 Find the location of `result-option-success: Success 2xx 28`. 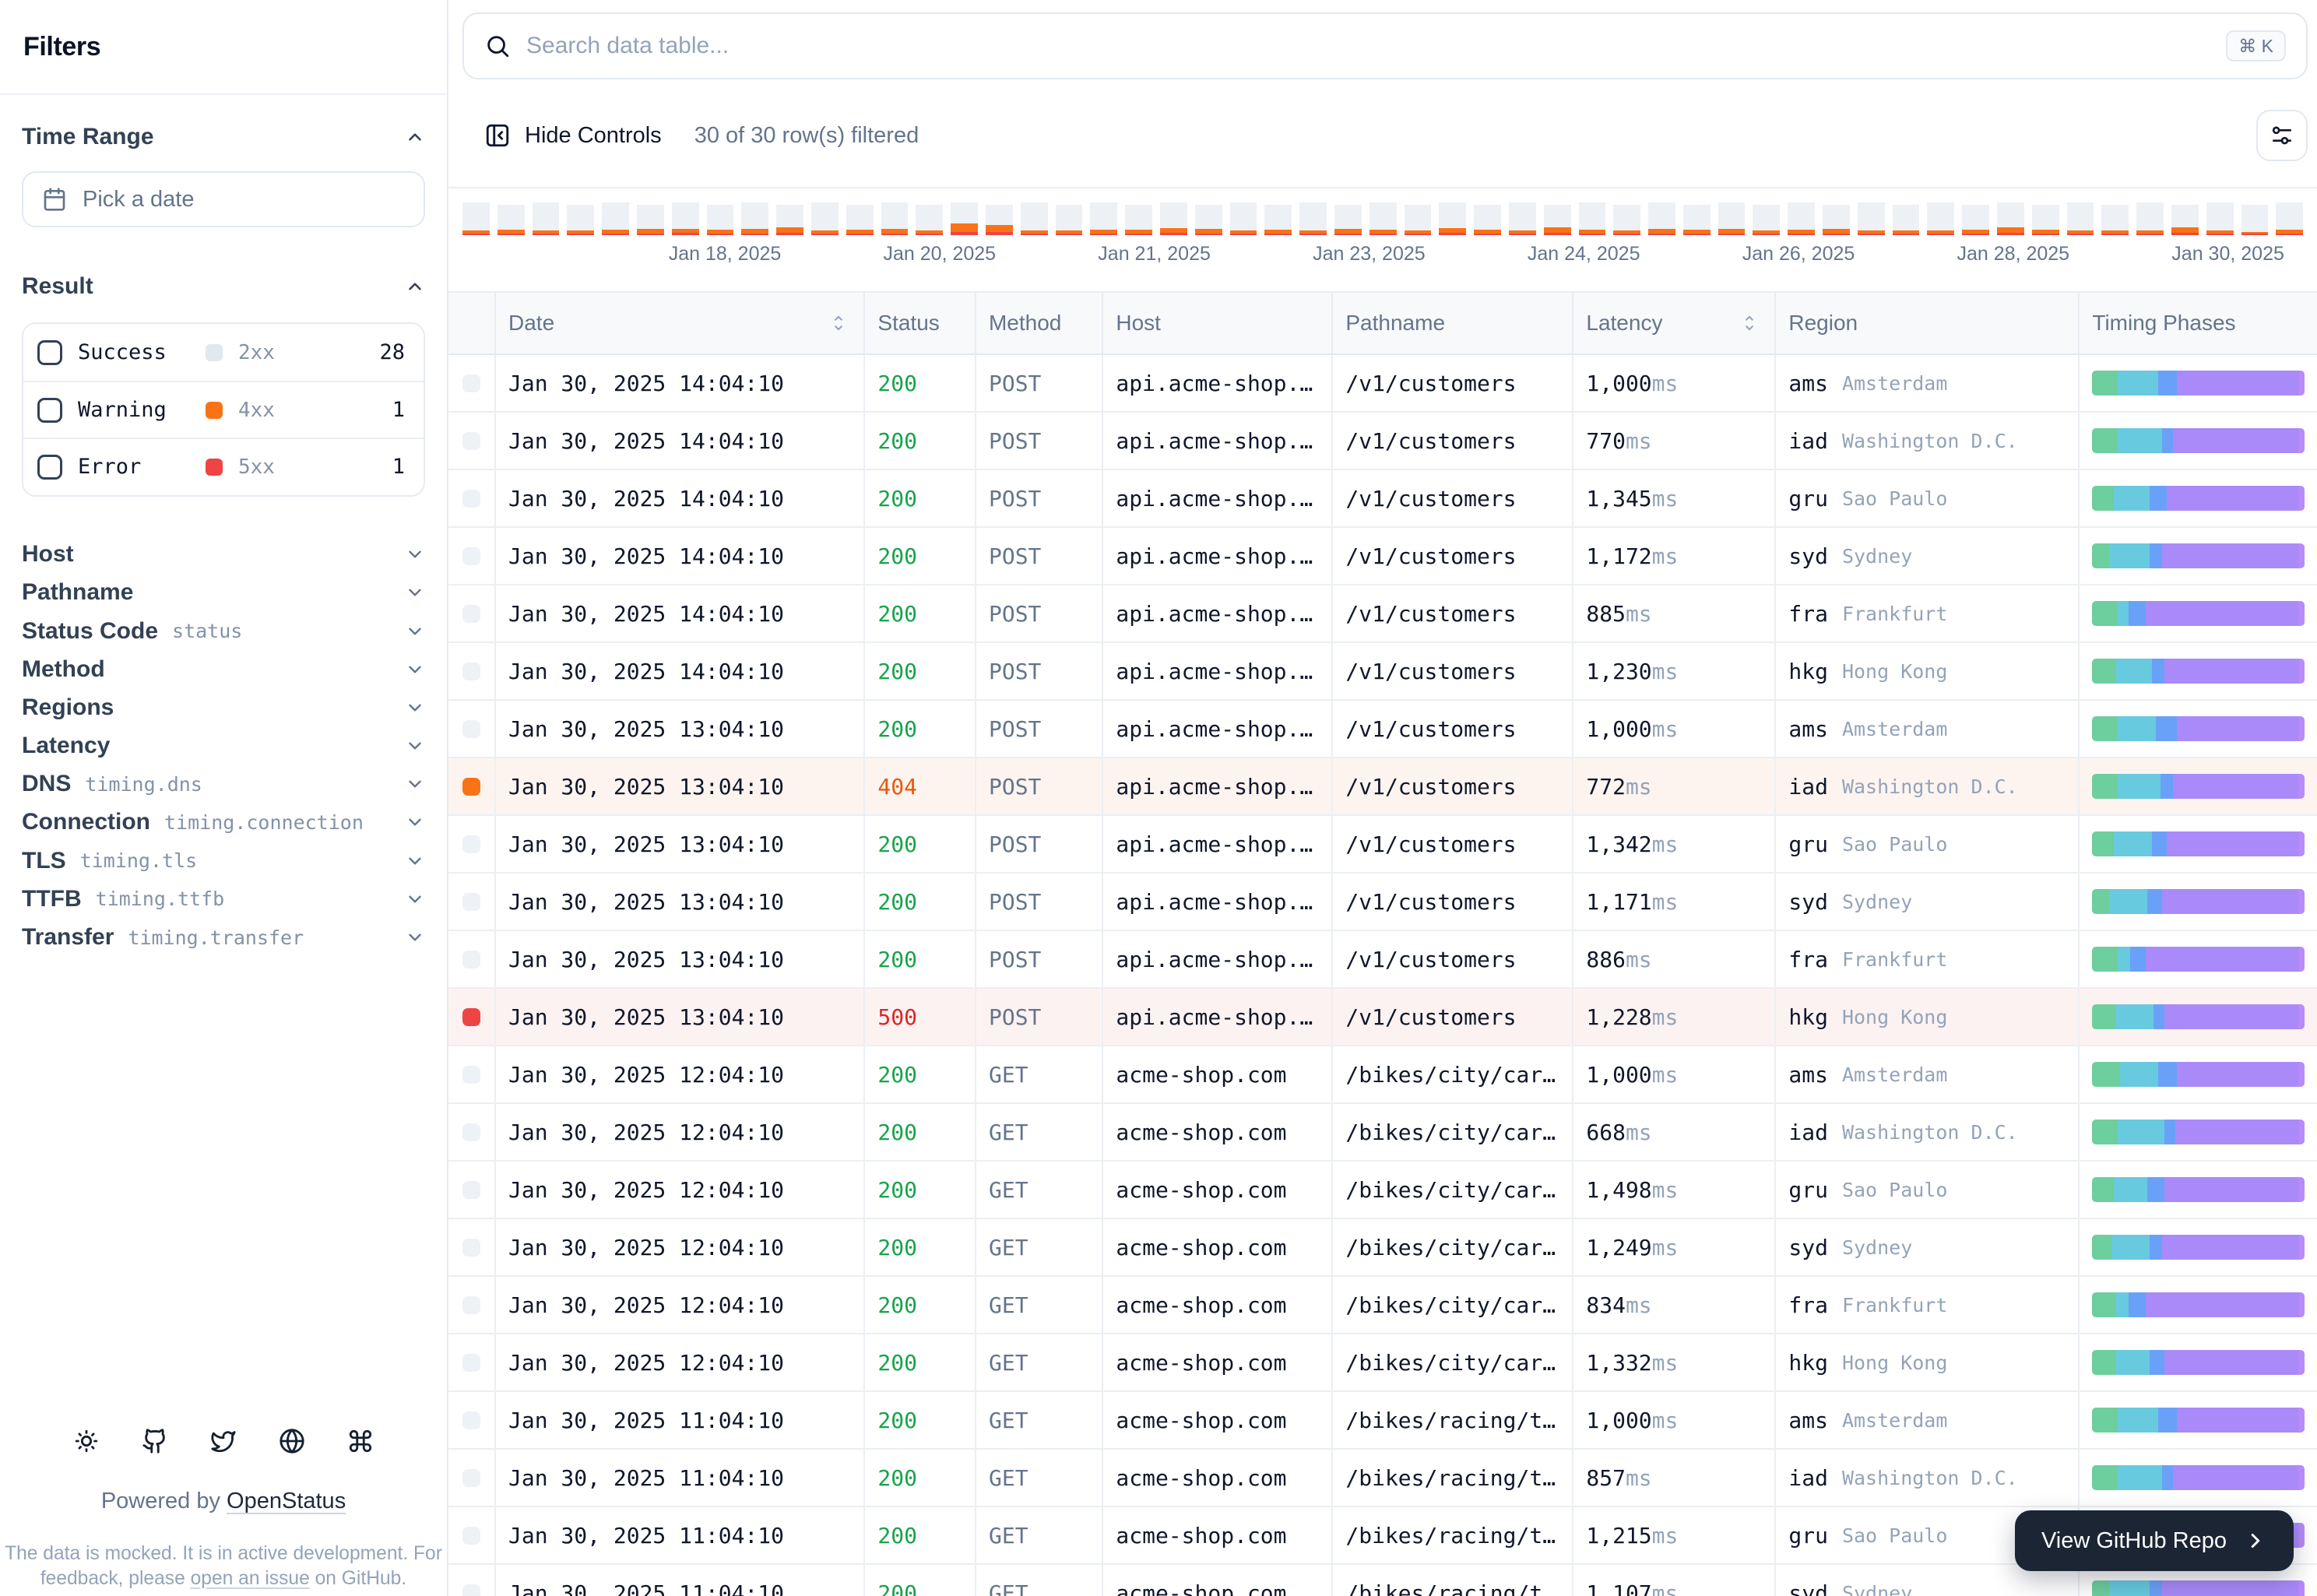

result-option-success: Success 2xx 28 is located at coordinates (223, 352).